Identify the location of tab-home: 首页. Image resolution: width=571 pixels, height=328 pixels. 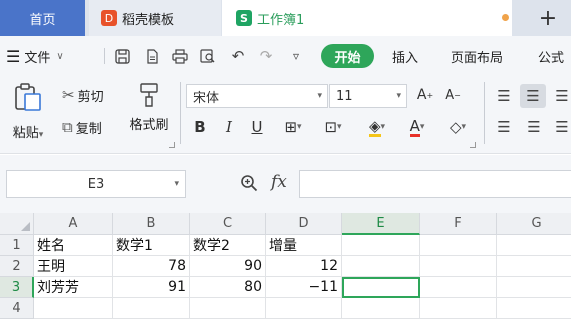
(42, 18).